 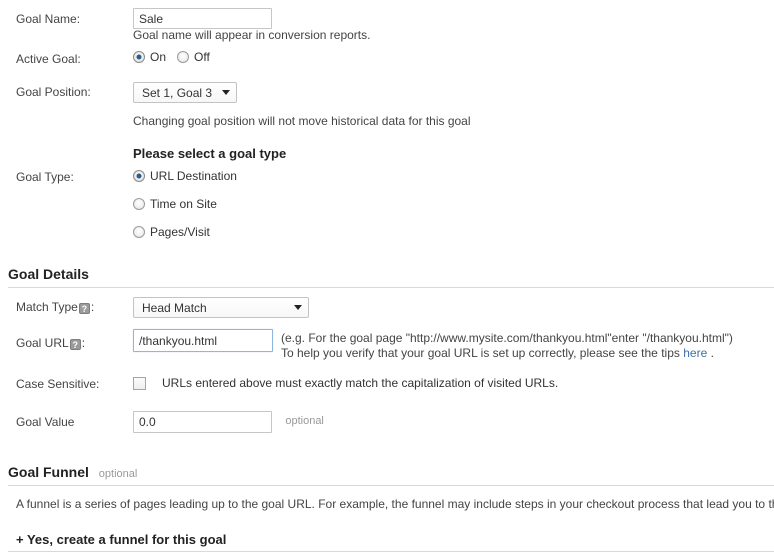 I want to click on goal-funnel-divider, so click(x=391, y=485).